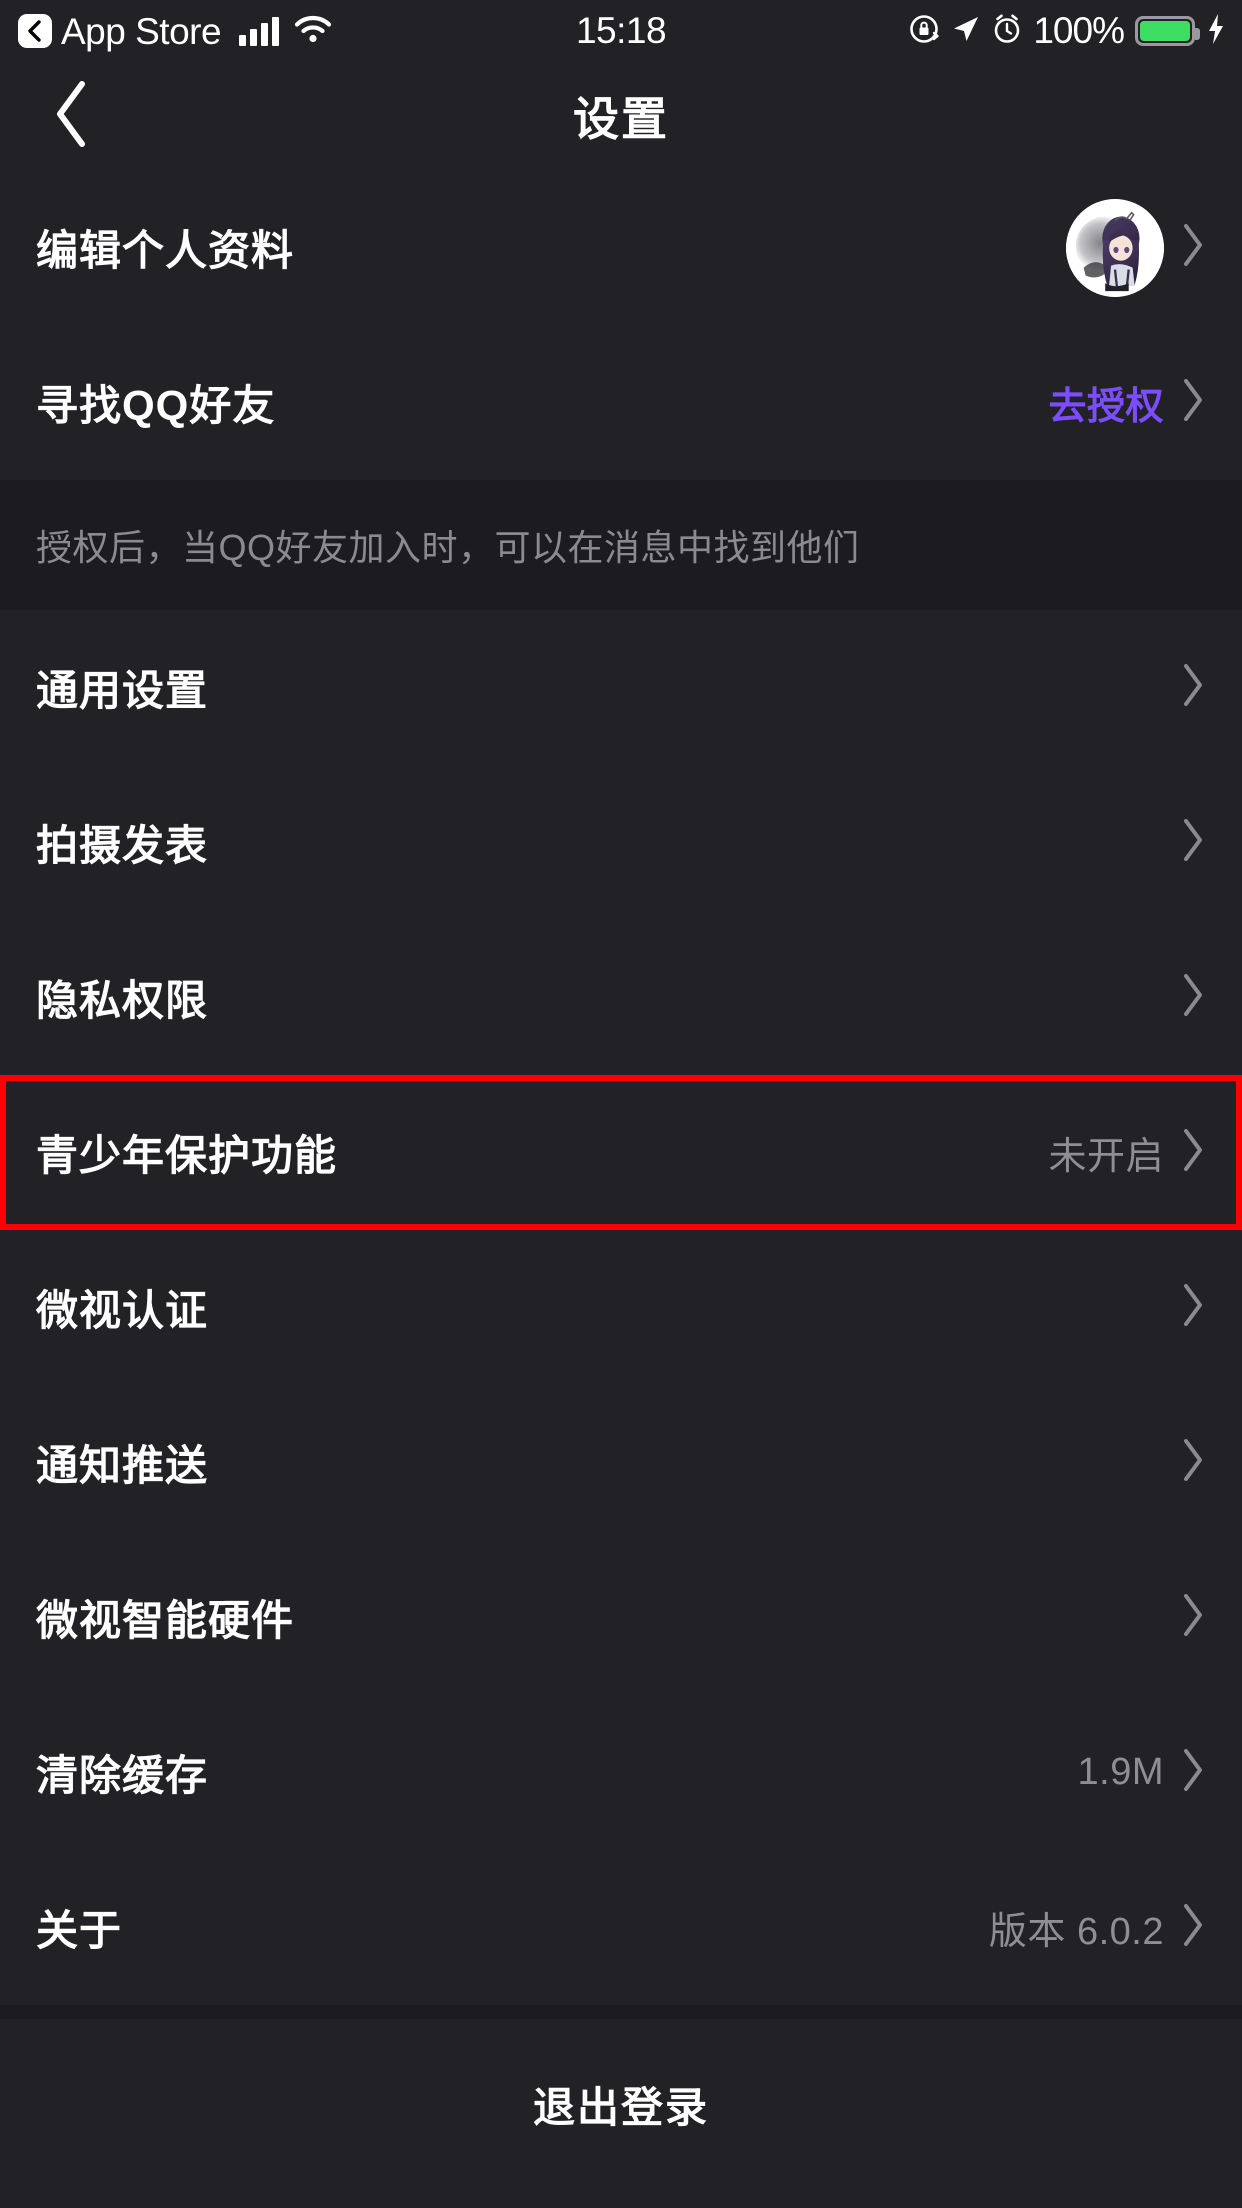  What do you see at coordinates (621, 1927) in the screenshot?
I see `settings-row-about: 关于 版本 6.0.2` at bounding box center [621, 1927].